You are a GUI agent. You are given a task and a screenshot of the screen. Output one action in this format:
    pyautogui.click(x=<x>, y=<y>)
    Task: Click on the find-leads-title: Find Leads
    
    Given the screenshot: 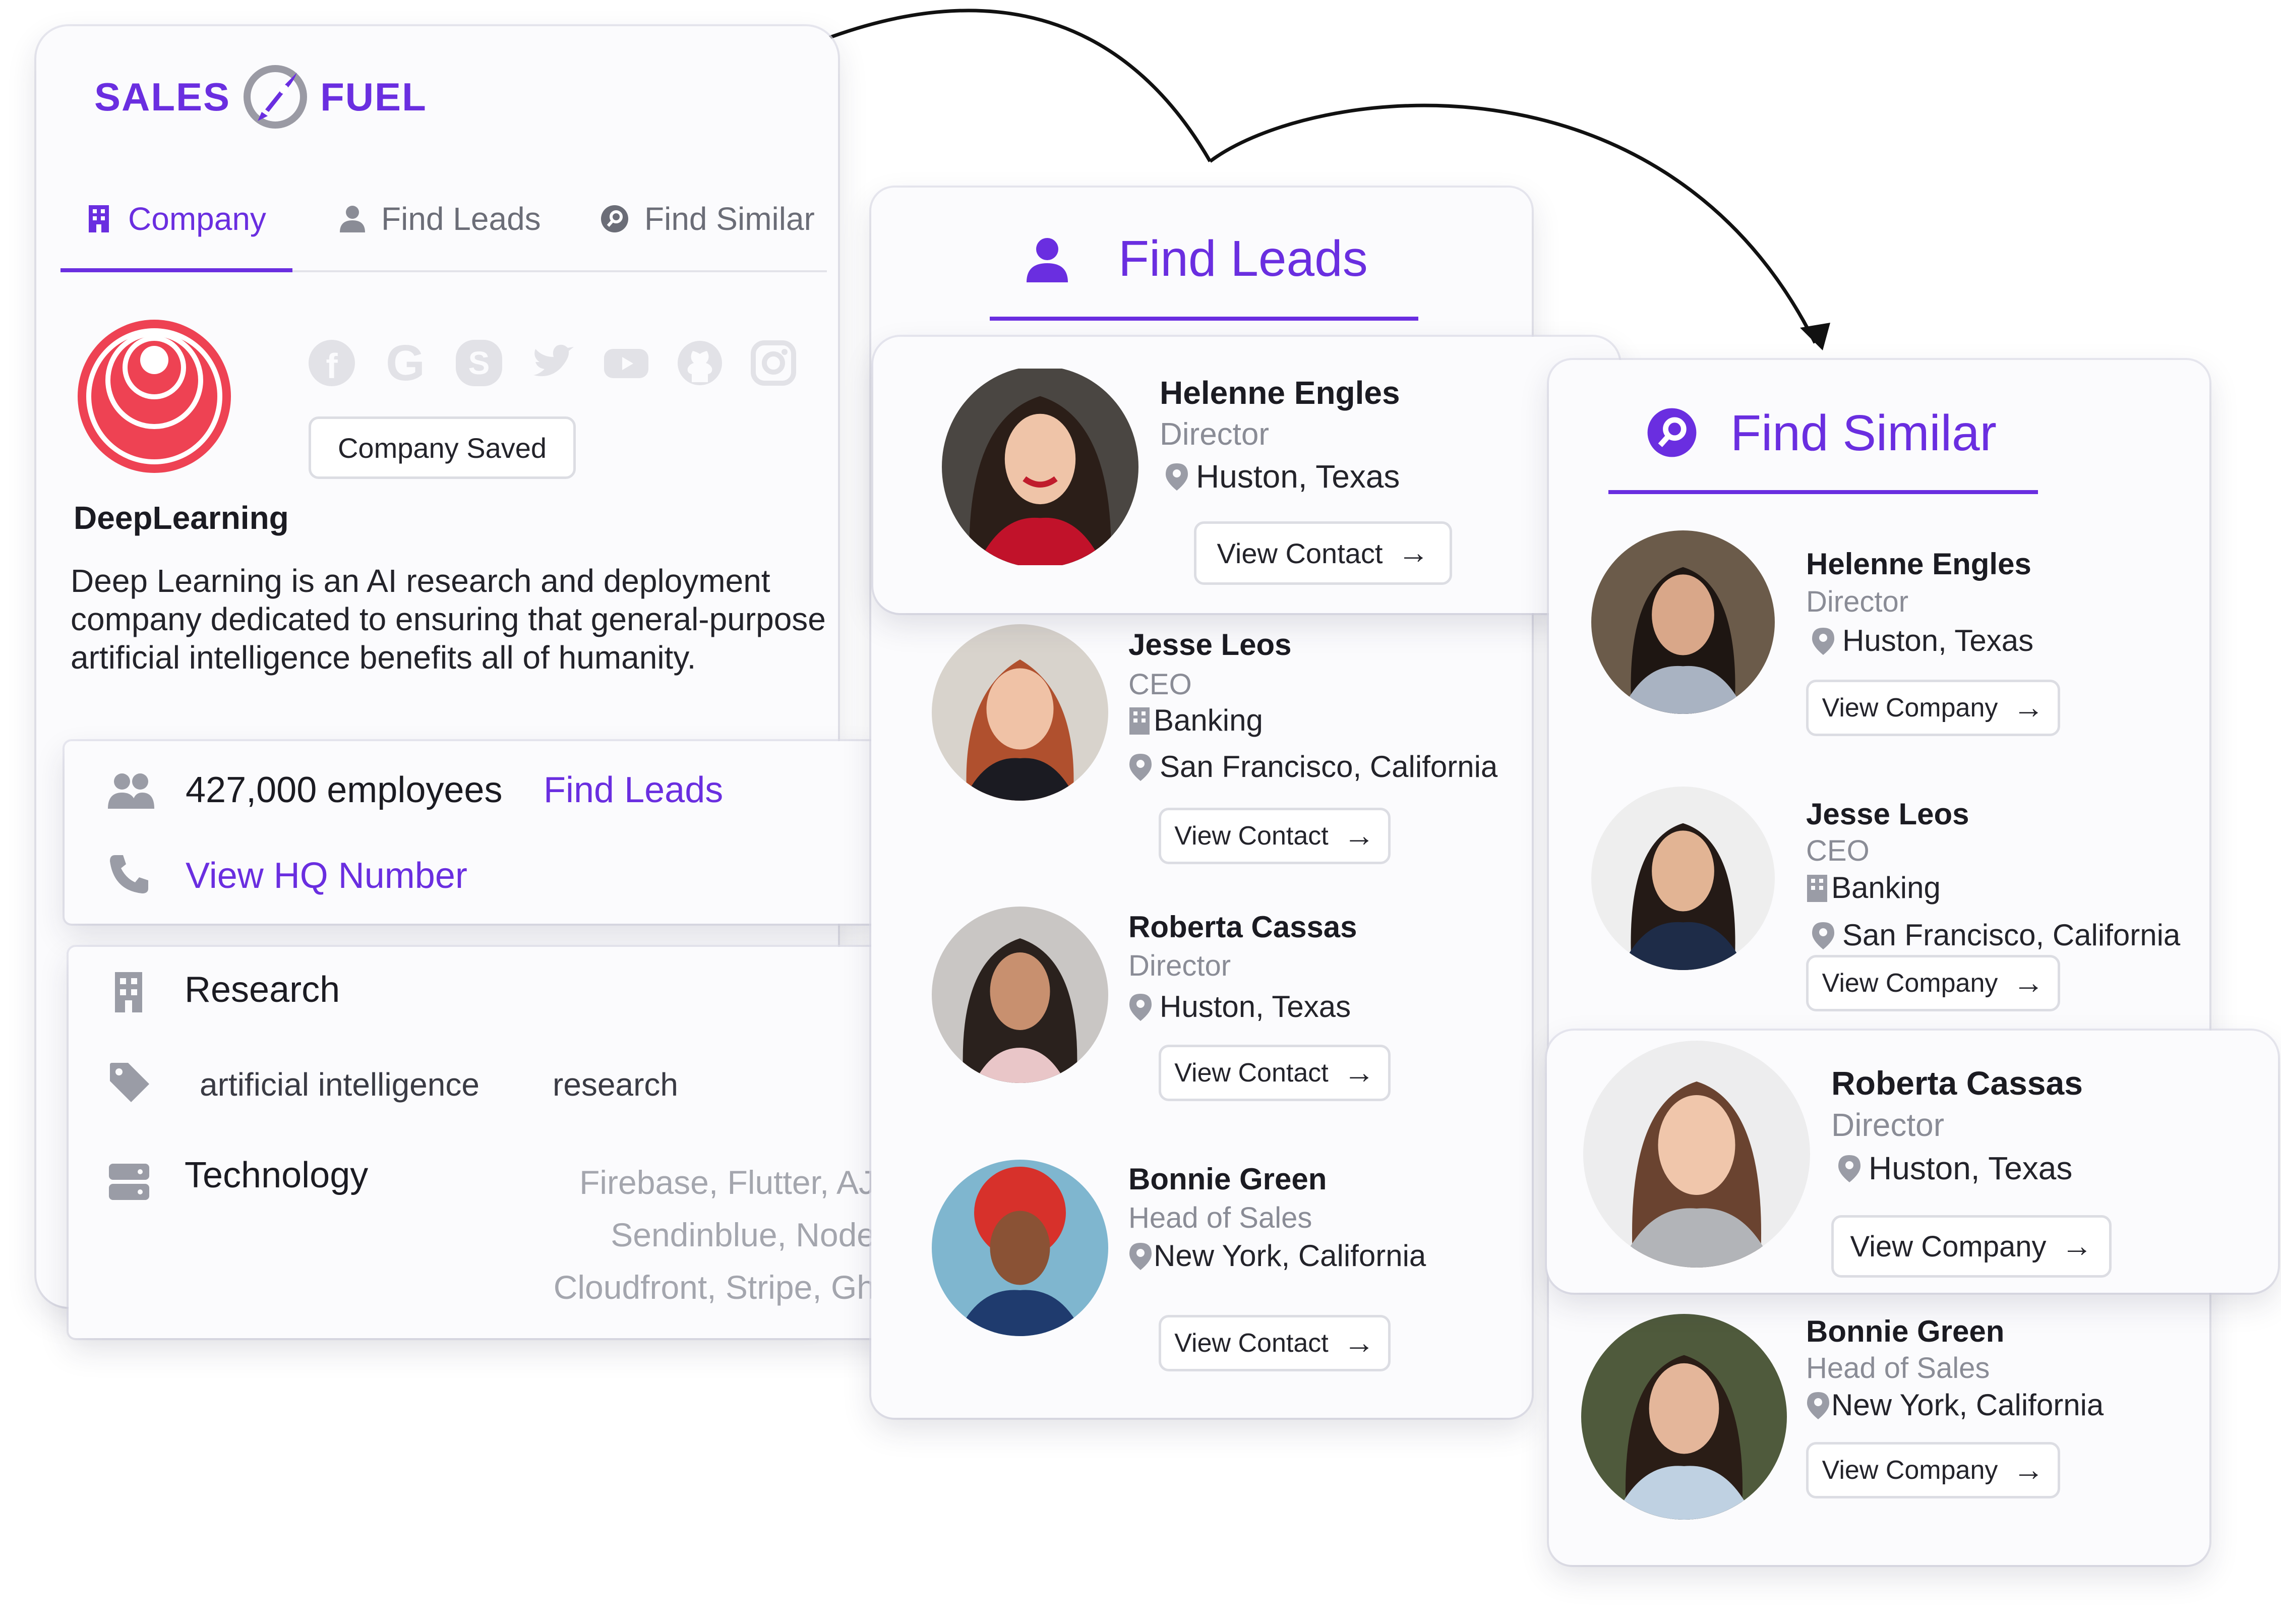 What is the action you would take?
    pyautogui.click(x=1243, y=258)
    